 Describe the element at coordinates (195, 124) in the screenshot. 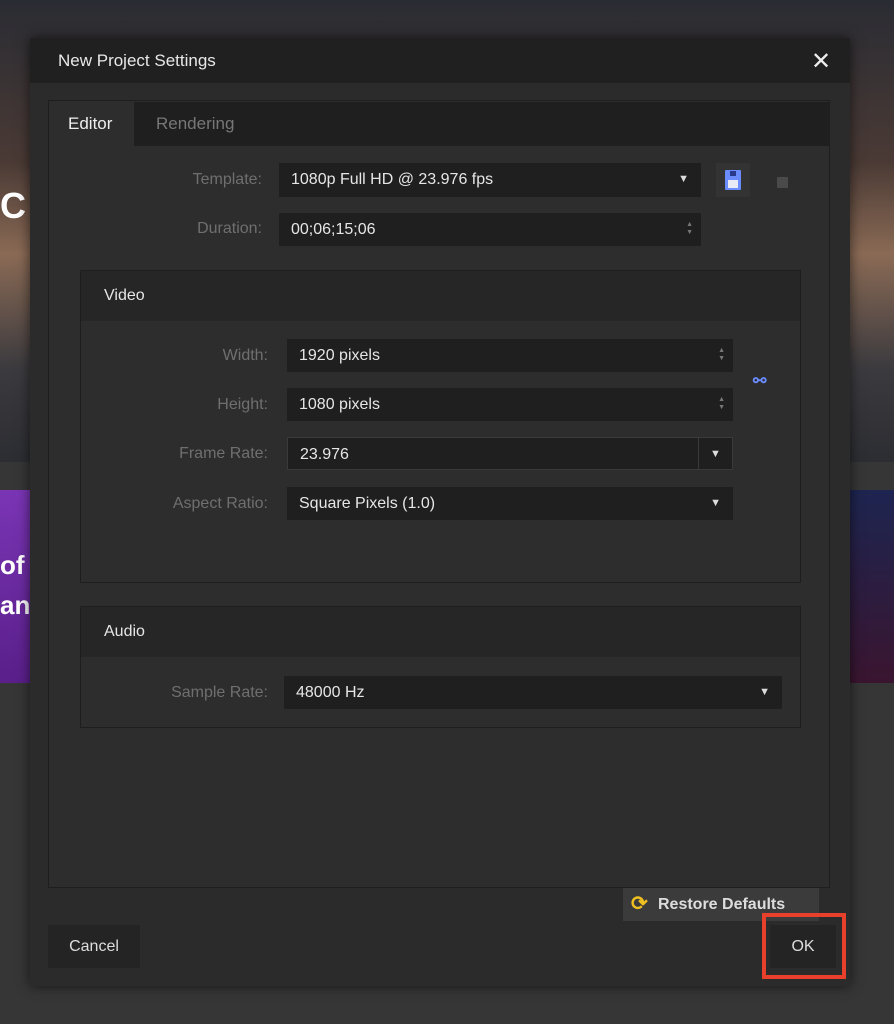

I see `tab-rendering: Rendering` at that location.